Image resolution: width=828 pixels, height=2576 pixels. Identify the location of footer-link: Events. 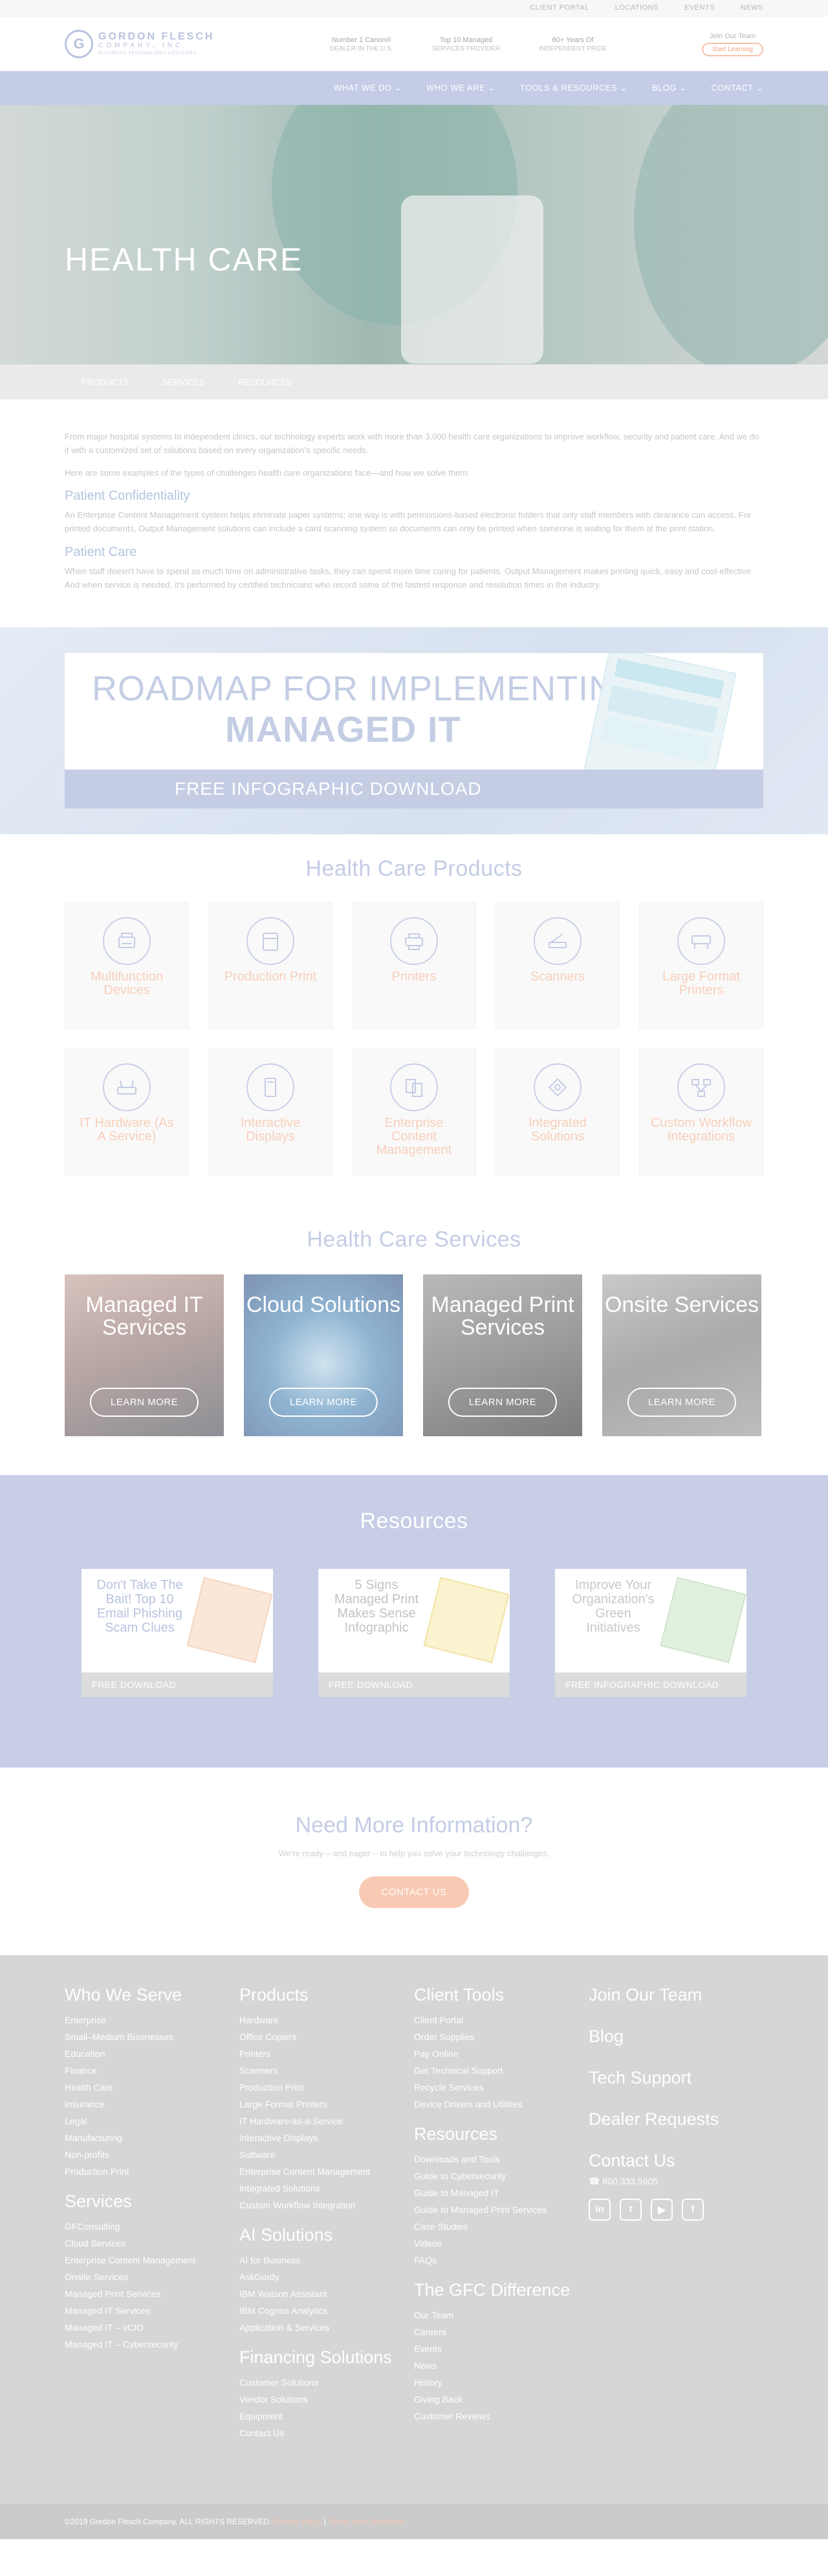
(491, 2348).